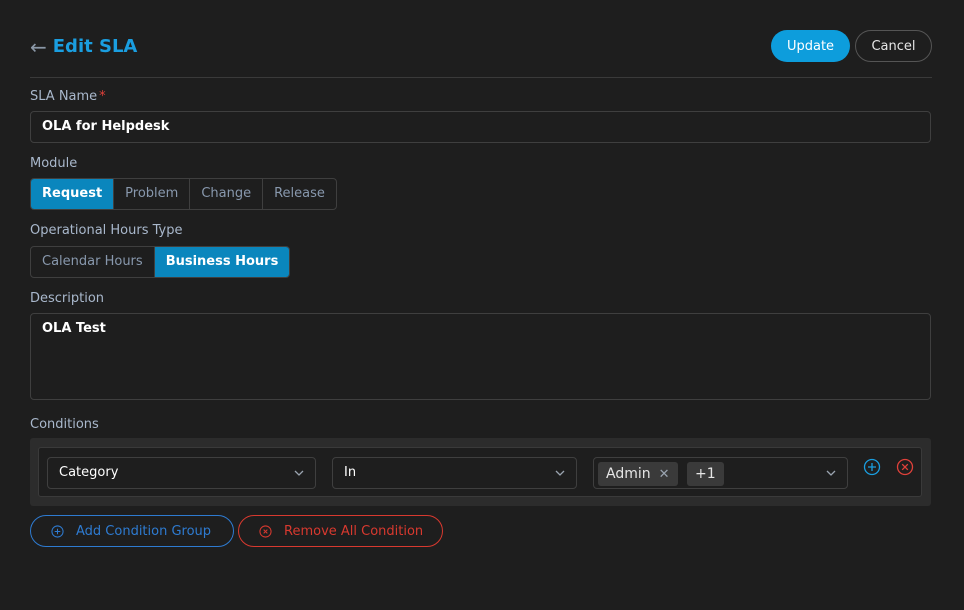 This screenshot has width=964, height=610. What do you see at coordinates (222, 262) in the screenshot?
I see `hours-option-business: Business Hours` at bounding box center [222, 262].